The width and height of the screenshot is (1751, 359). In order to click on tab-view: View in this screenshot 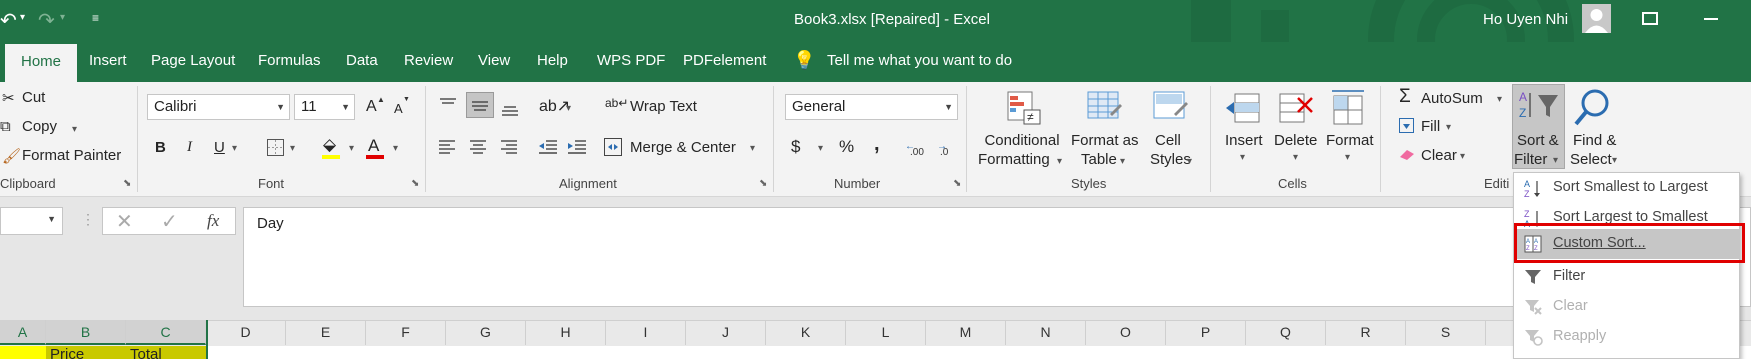, I will do `click(494, 60)`.